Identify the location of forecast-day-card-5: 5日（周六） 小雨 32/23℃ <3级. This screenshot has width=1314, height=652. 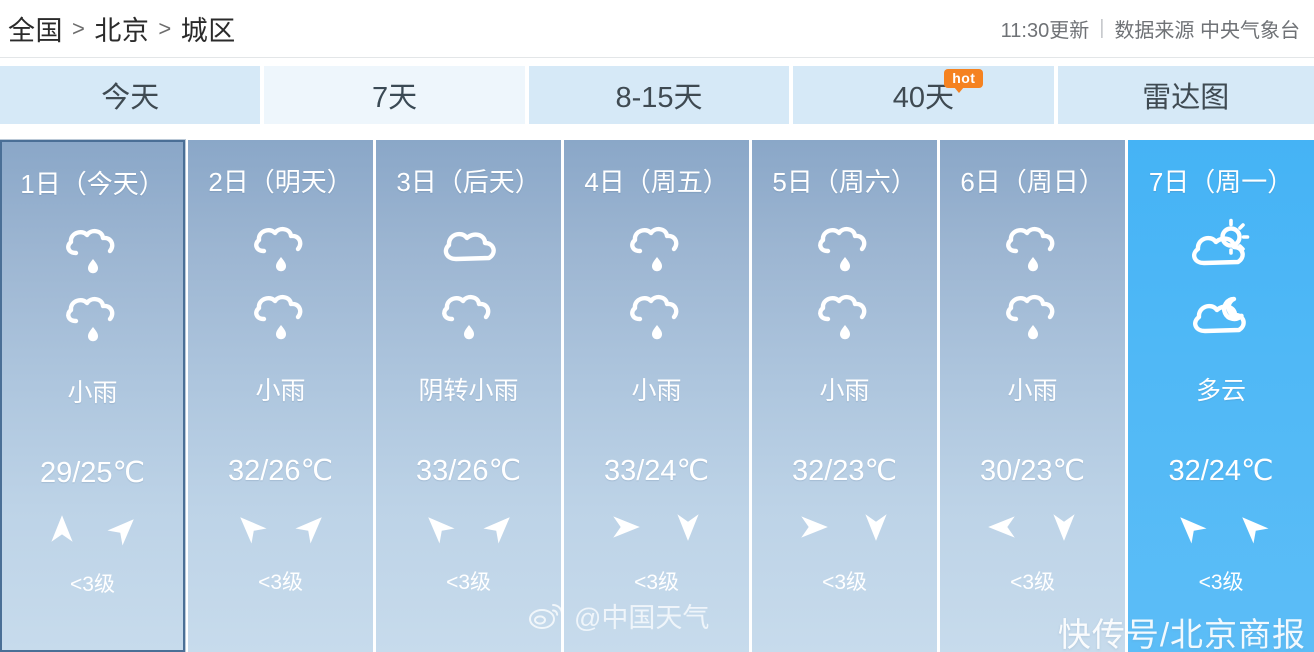
(845, 396).